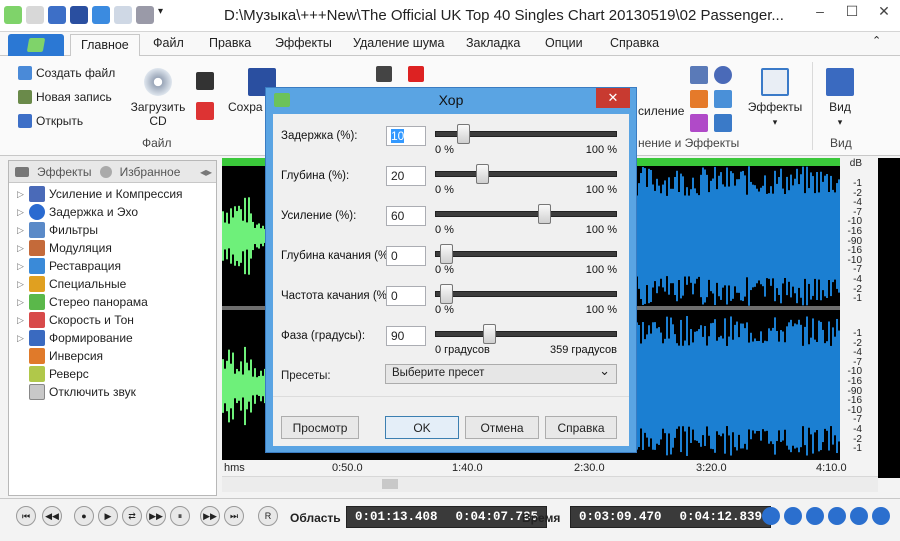  I want to click on param-value-field: 20, so click(406, 176).